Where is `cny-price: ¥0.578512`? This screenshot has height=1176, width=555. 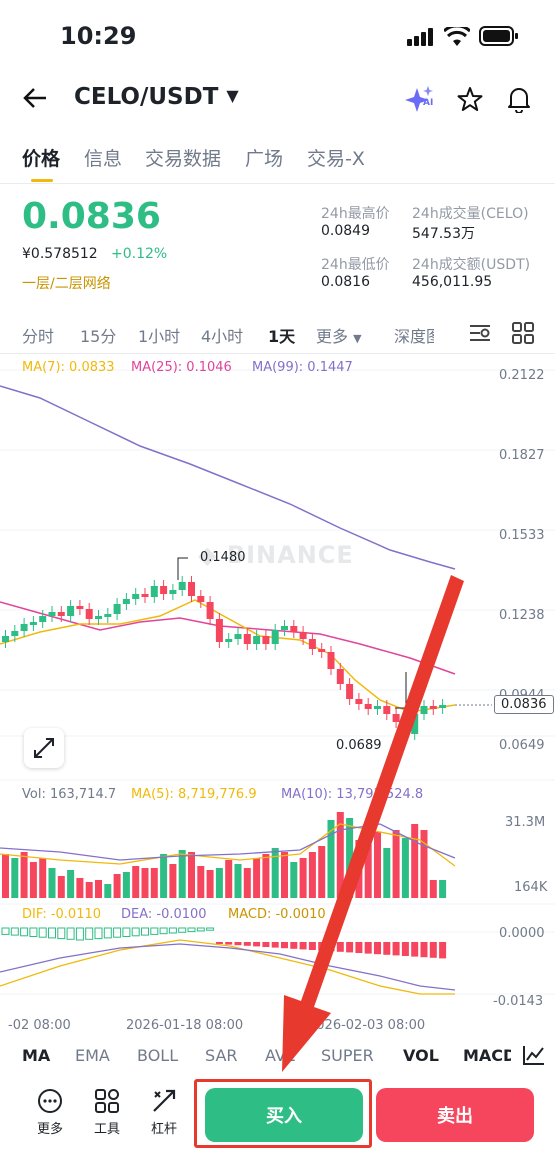 cny-price: ¥0.578512 is located at coordinates (60, 254).